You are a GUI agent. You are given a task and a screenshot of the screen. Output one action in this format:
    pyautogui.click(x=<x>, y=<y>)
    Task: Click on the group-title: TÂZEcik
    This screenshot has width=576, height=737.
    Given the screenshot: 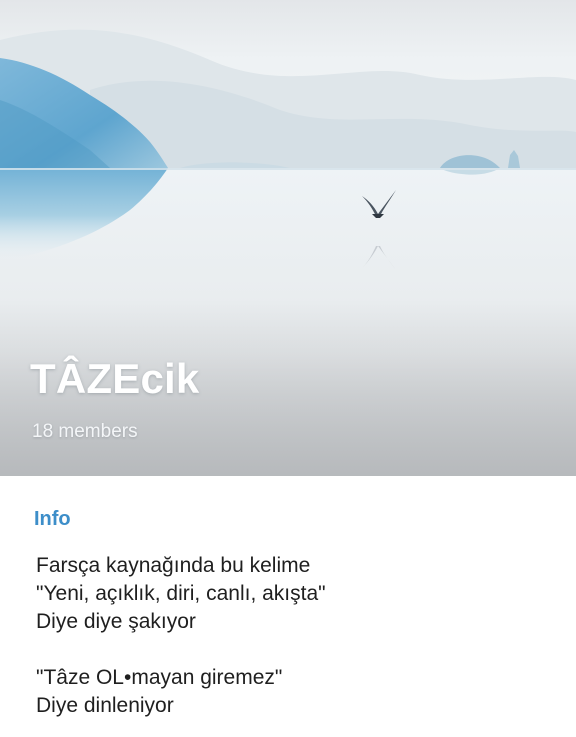 What is the action you would take?
    pyautogui.click(x=115, y=378)
    